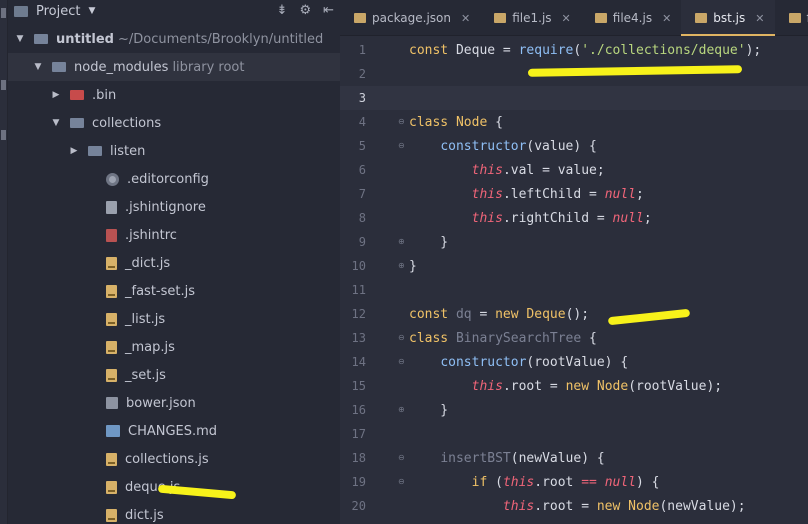  I want to click on editor-tab-label: file4.js, so click(632, 18).